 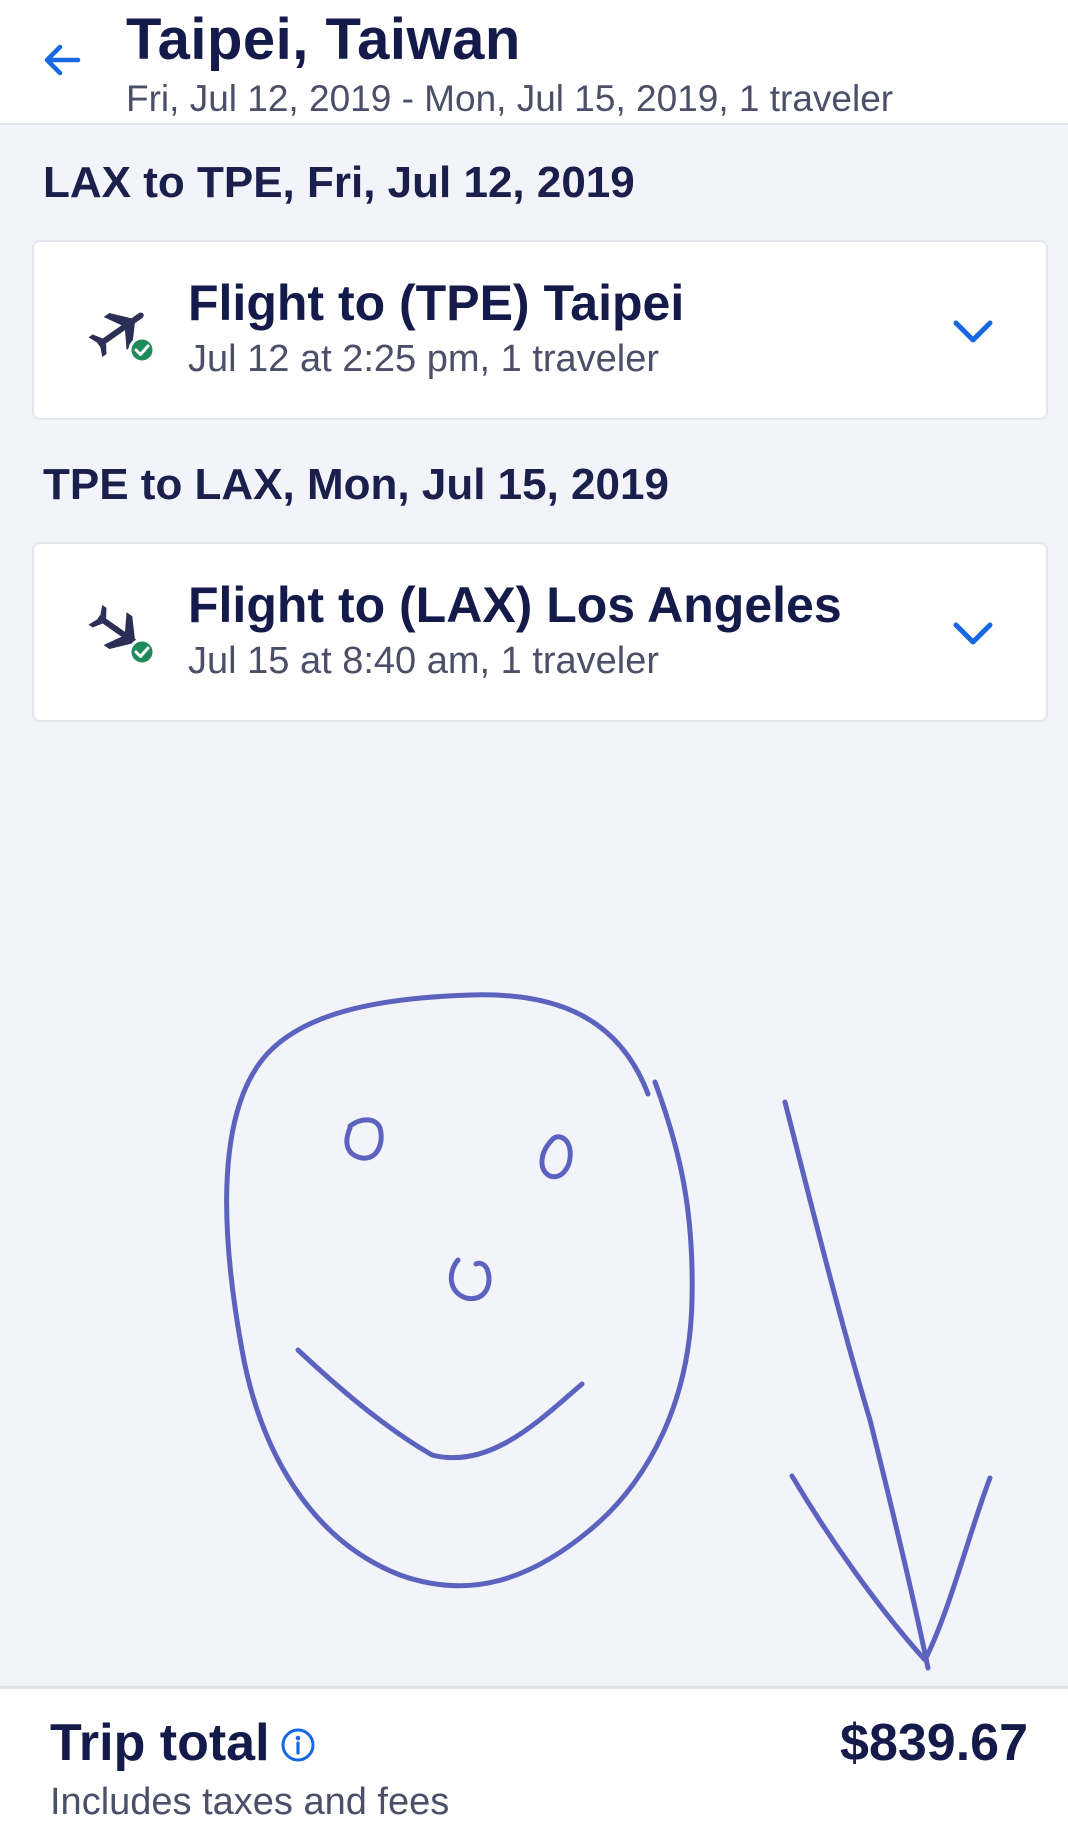 I want to click on info-icon, so click(x=298, y=1745).